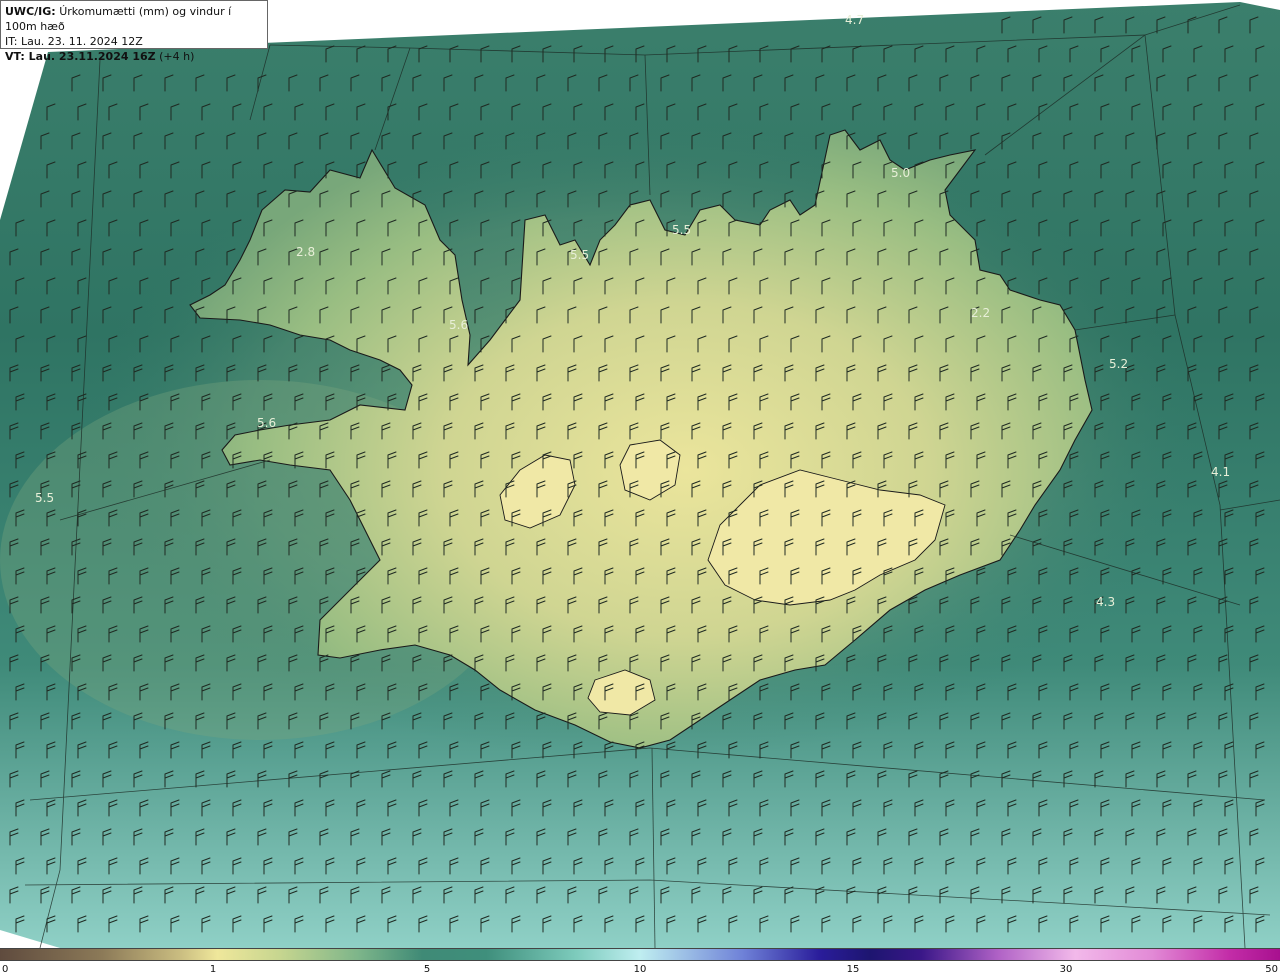 The image size is (1280, 978). I want to click on value-label: 5.0, so click(900, 173).